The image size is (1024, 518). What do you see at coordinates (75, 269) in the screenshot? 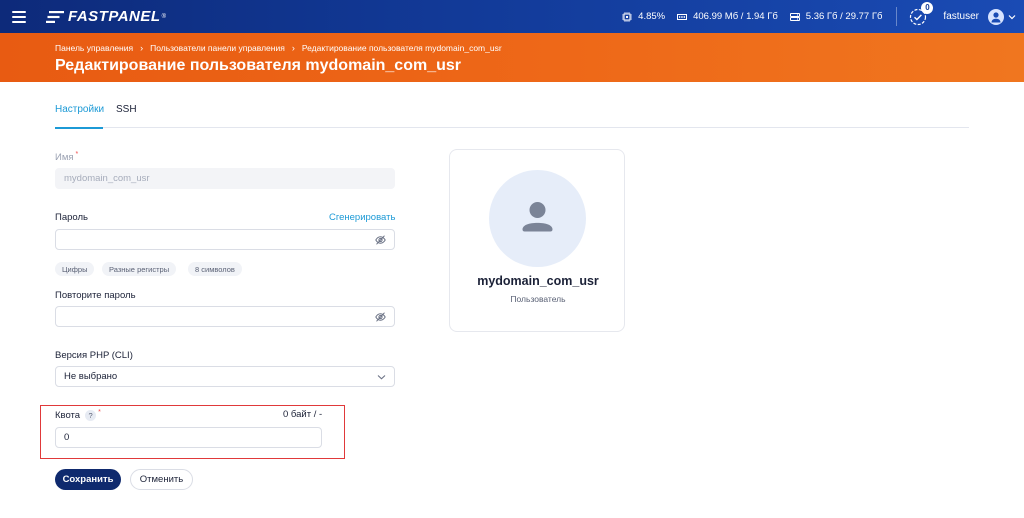
I see `hint-digits-chip: Цифры` at bounding box center [75, 269].